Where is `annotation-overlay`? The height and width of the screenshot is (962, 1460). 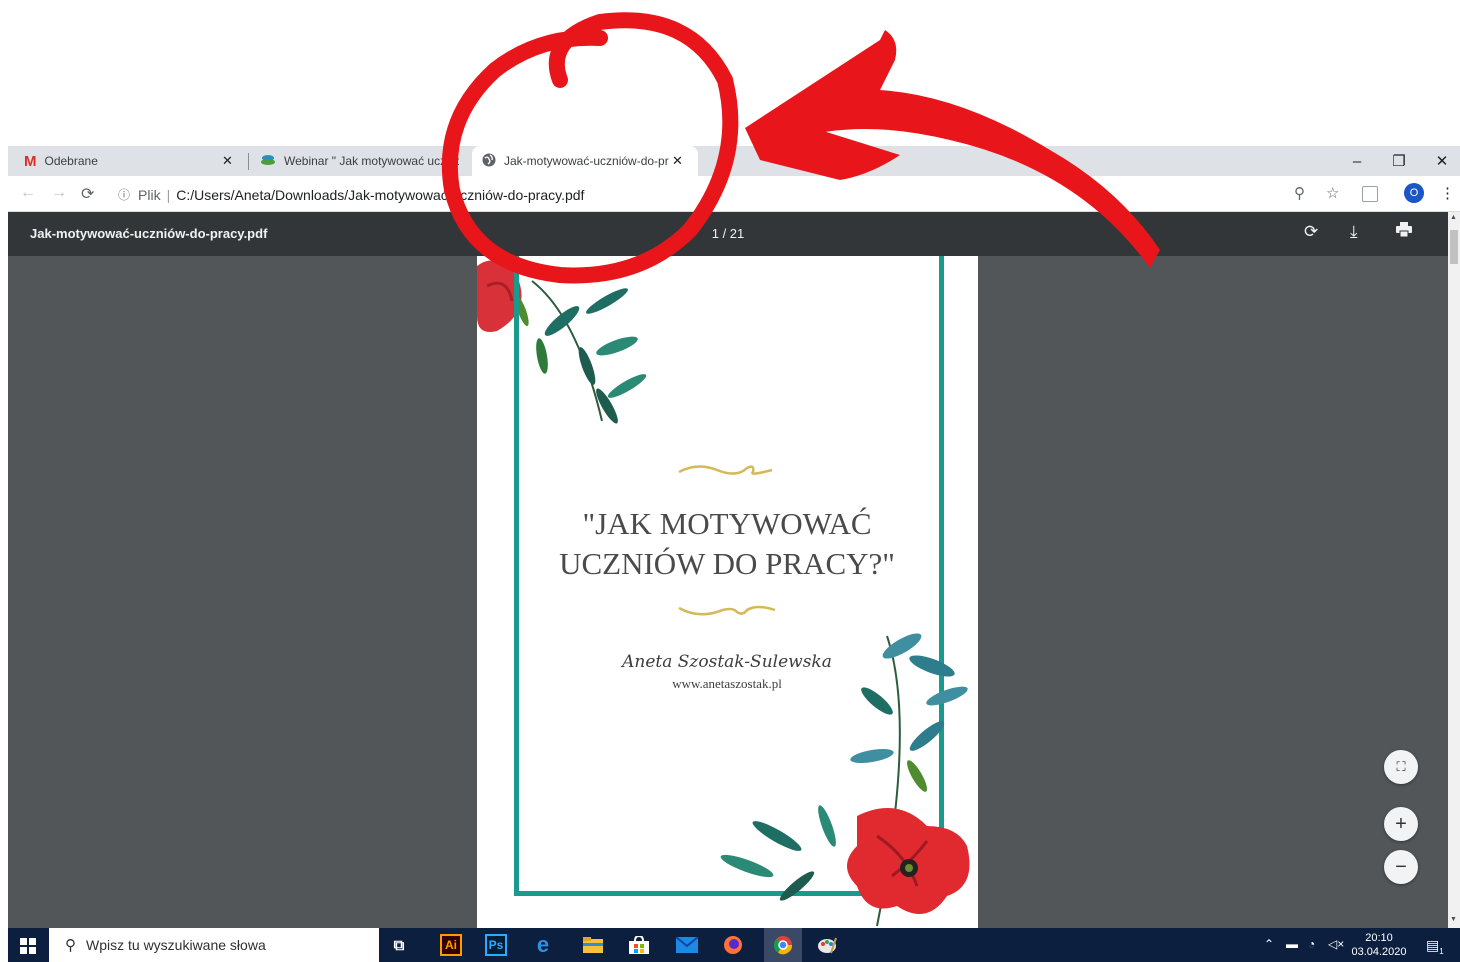
annotation-overlay is located at coordinates (800, 148).